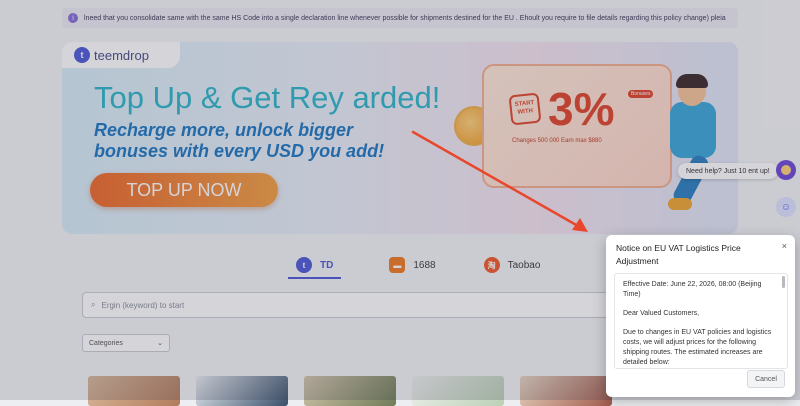 This screenshot has height=406, width=800. What do you see at coordinates (766, 379) in the screenshot?
I see `cancel-button: Cancel` at bounding box center [766, 379].